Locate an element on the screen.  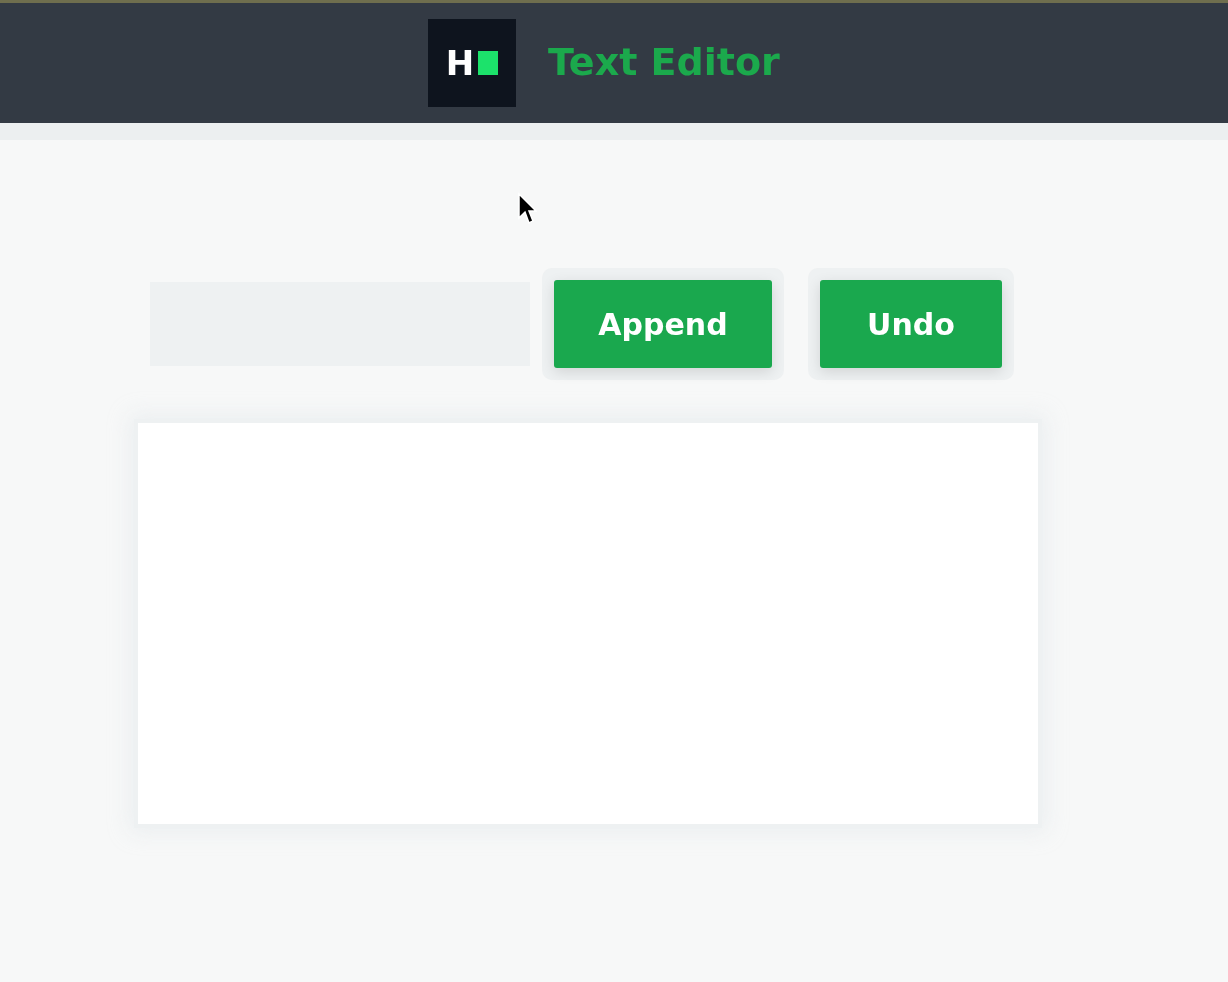
undo-button: Undo is located at coordinates (911, 324).